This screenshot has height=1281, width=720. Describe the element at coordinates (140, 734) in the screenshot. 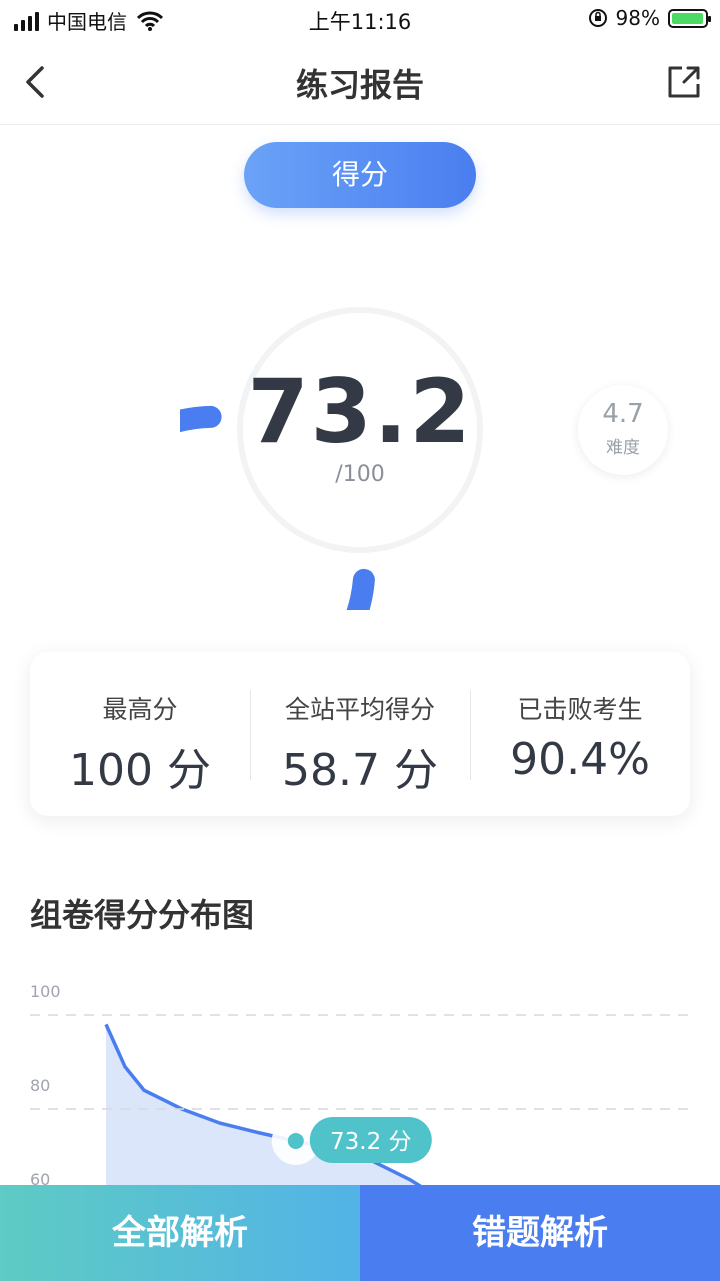

I see `stat-highest: 最高分 100 分` at that location.